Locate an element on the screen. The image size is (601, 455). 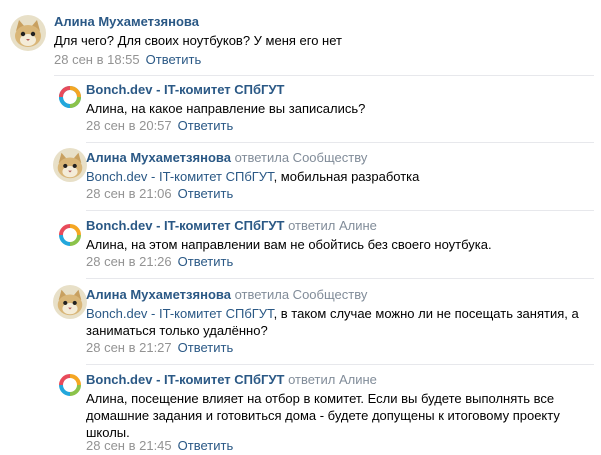
comment-meta: 28 сен в 21:45 Ответить is located at coordinates (159, 446).